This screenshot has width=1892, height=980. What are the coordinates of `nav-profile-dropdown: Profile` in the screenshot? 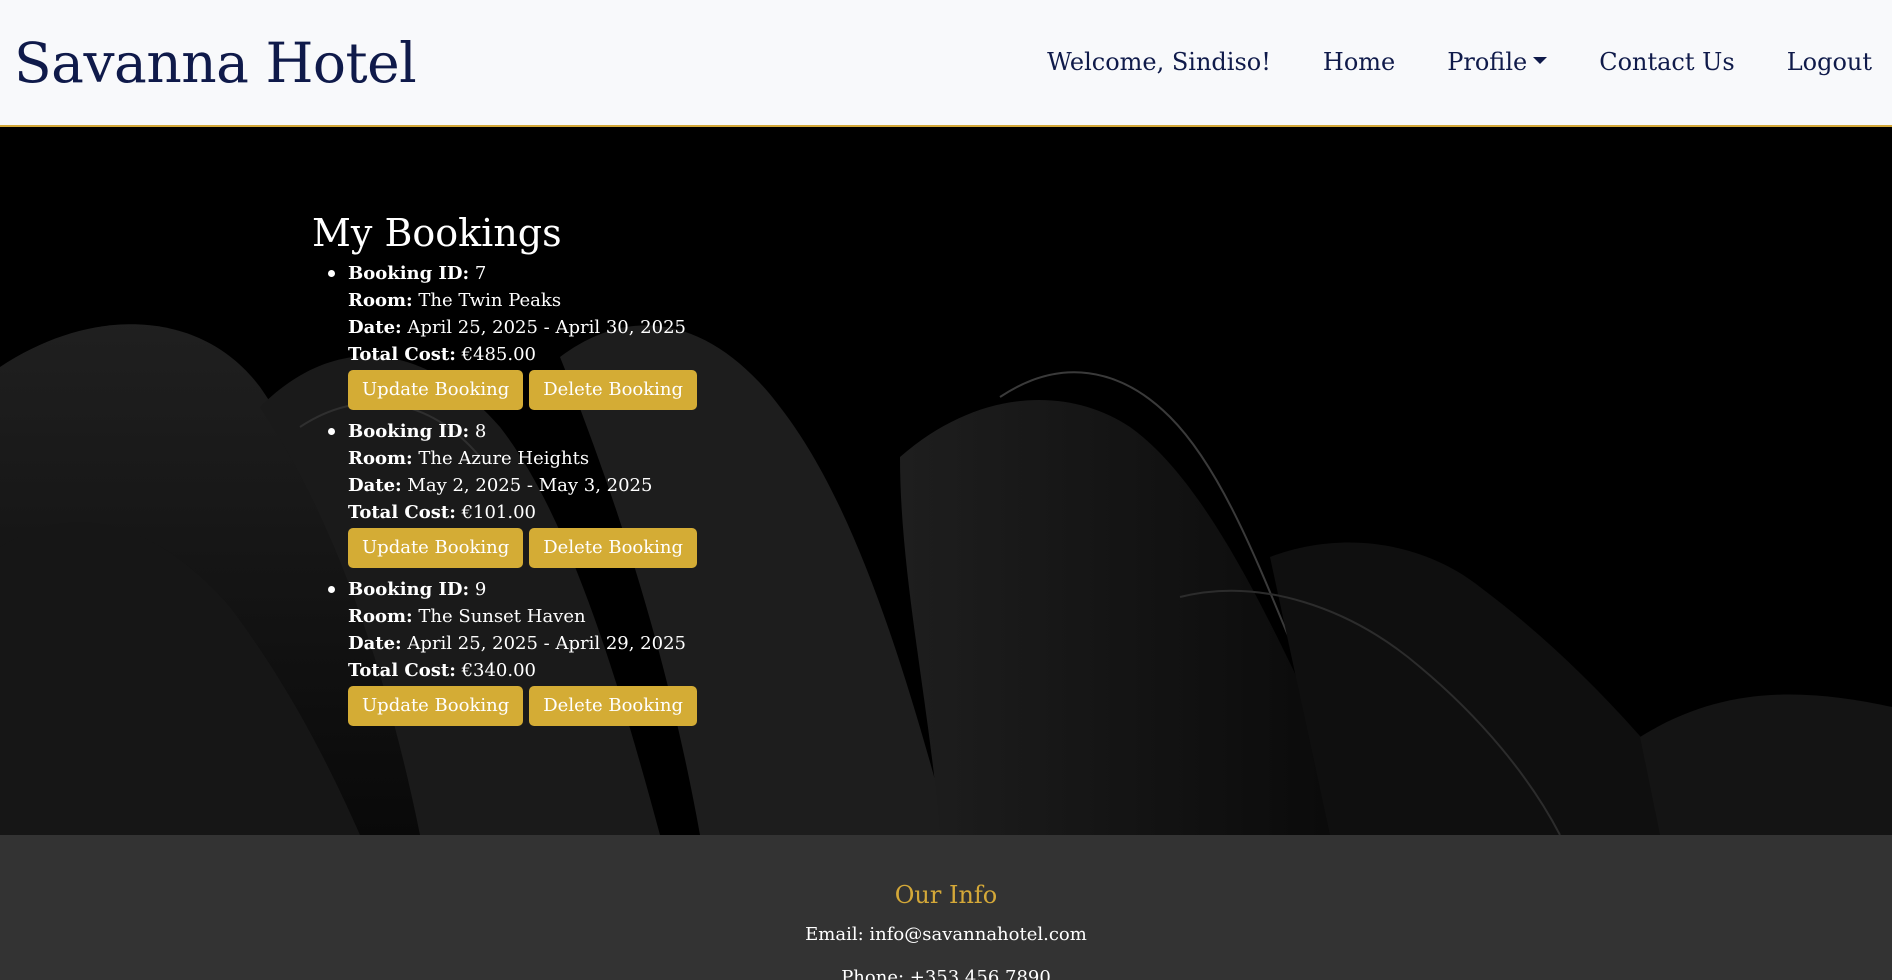 It's located at (1497, 62).